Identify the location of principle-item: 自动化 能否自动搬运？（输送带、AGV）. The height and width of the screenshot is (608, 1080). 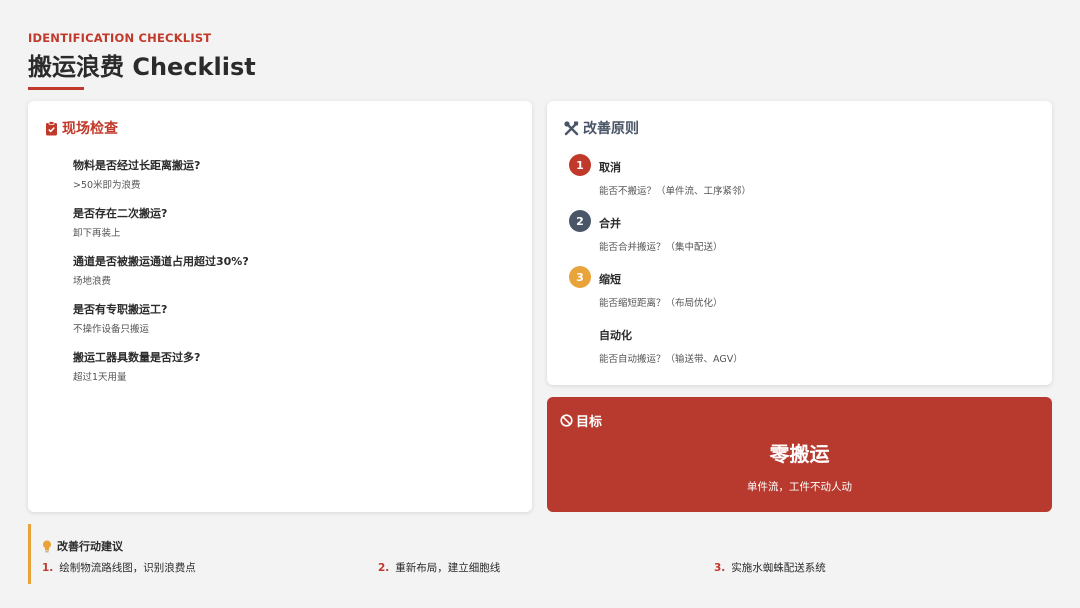
(660, 350).